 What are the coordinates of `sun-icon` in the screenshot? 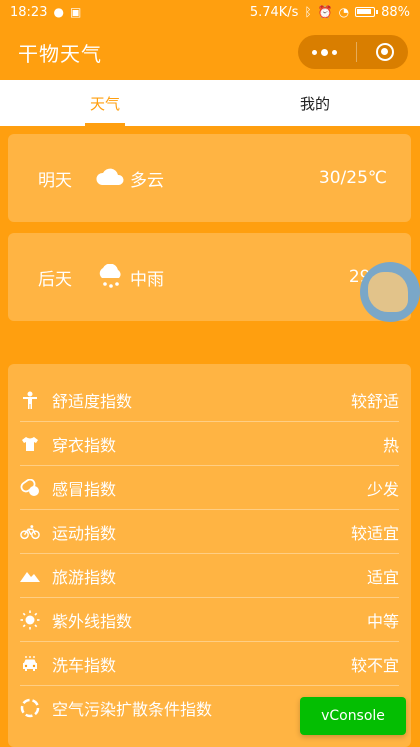 It's located at (30, 620).